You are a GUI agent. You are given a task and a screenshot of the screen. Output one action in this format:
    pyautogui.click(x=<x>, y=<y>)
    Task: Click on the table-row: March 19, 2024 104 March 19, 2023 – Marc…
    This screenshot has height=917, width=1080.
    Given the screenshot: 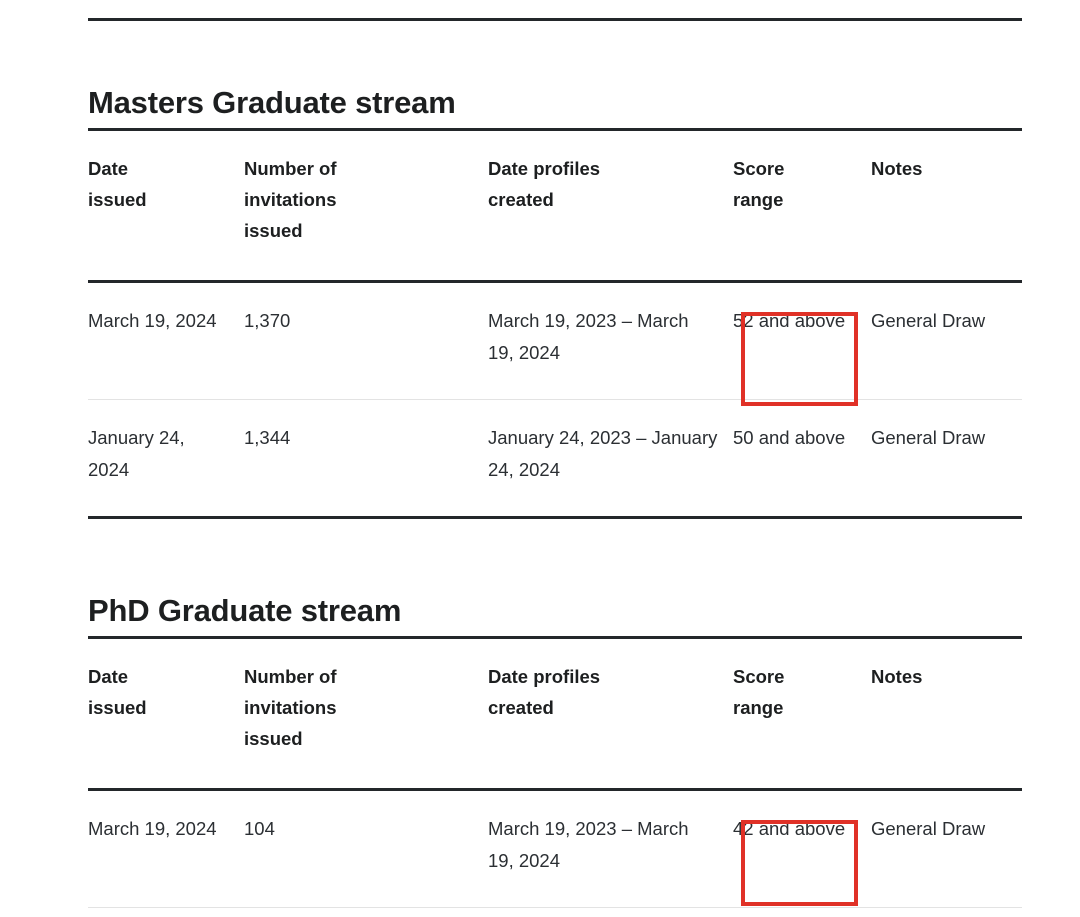 What is the action you would take?
    pyautogui.click(x=555, y=849)
    